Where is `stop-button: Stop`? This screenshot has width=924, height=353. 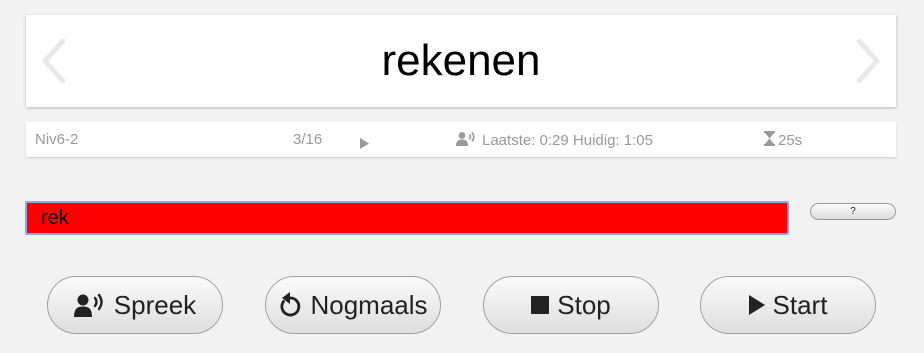
stop-button: Stop is located at coordinates (571, 305).